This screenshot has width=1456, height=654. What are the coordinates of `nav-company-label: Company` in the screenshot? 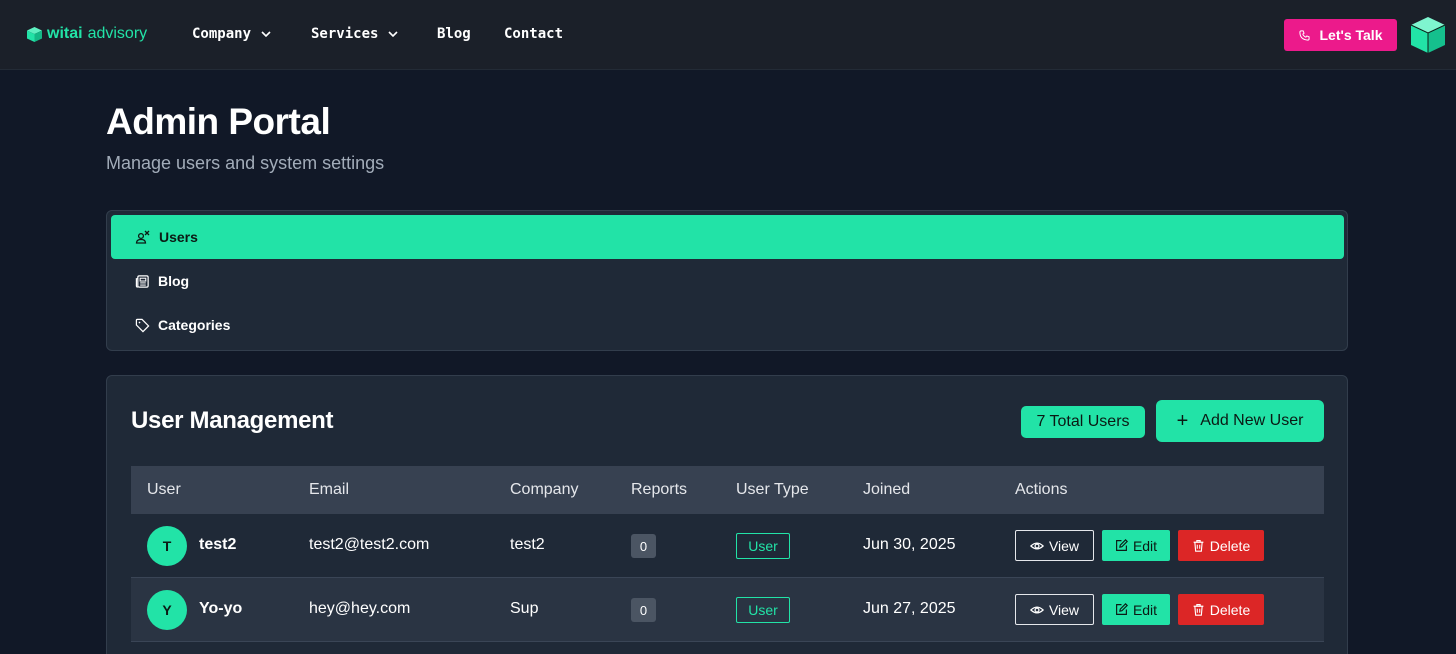 It's located at (222, 34).